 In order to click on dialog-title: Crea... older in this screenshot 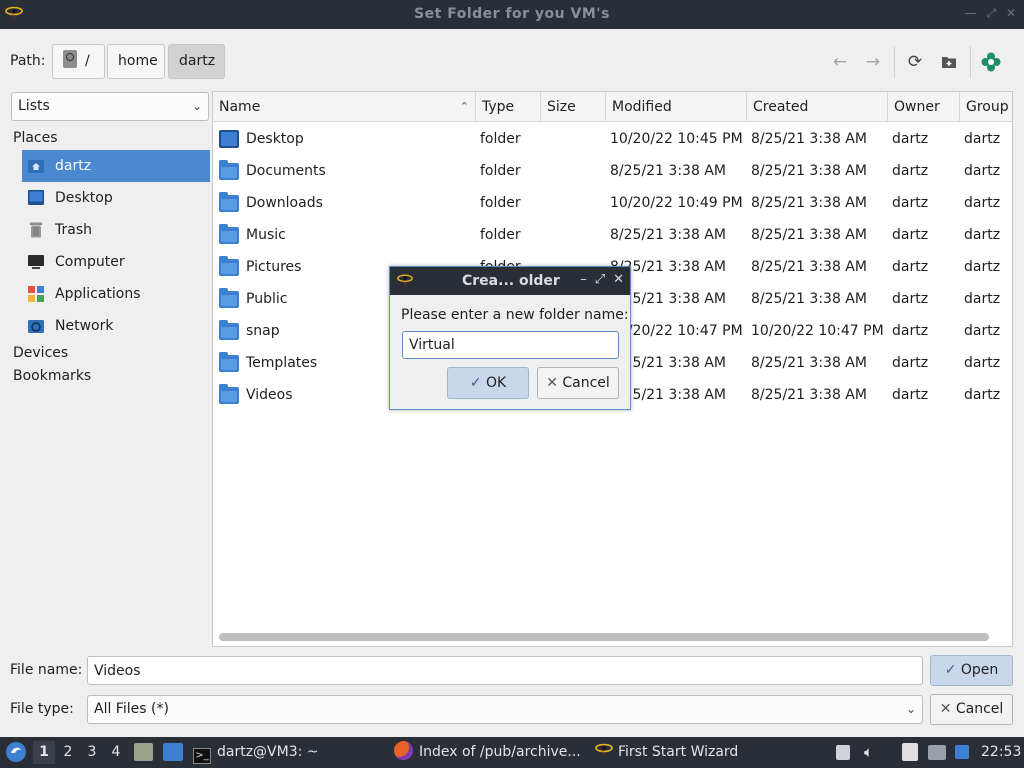, I will do `click(511, 281)`.